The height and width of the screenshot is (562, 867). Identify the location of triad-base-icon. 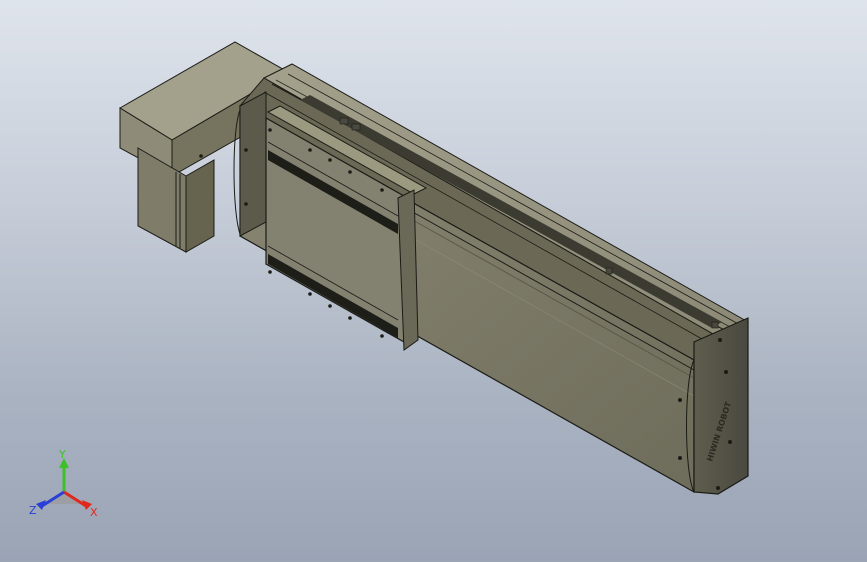
(64, 498).